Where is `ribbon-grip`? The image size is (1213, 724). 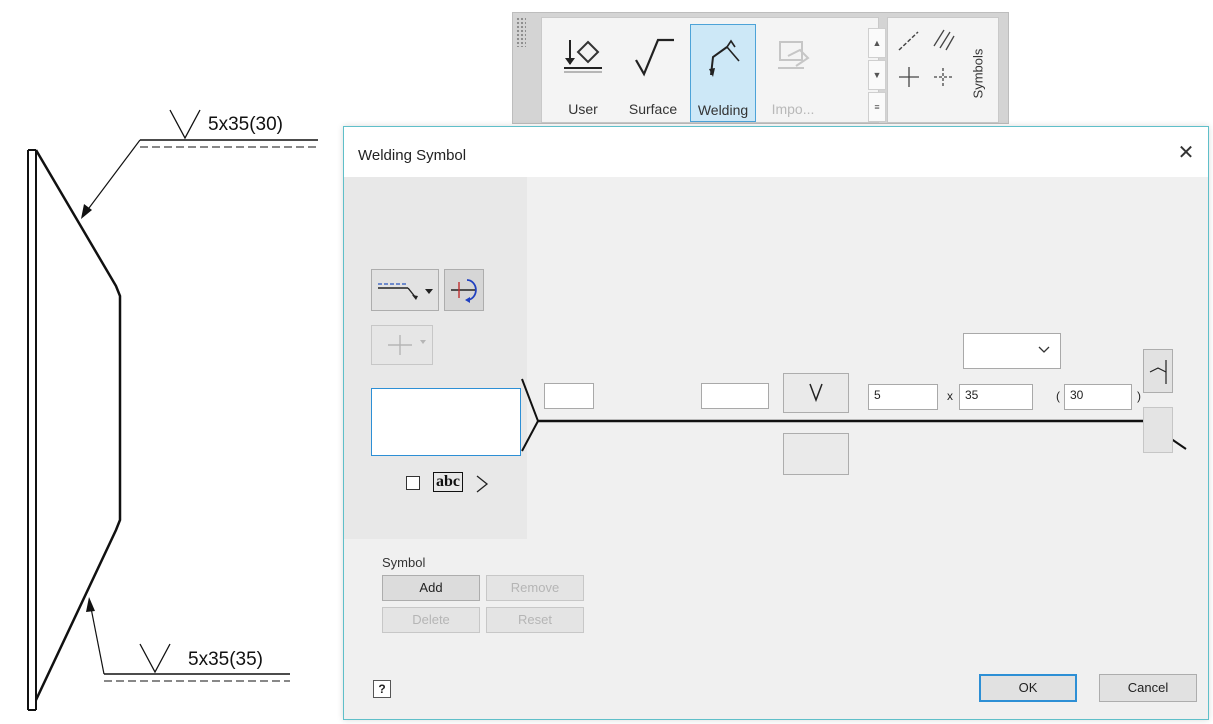 ribbon-grip is located at coordinates (521, 32).